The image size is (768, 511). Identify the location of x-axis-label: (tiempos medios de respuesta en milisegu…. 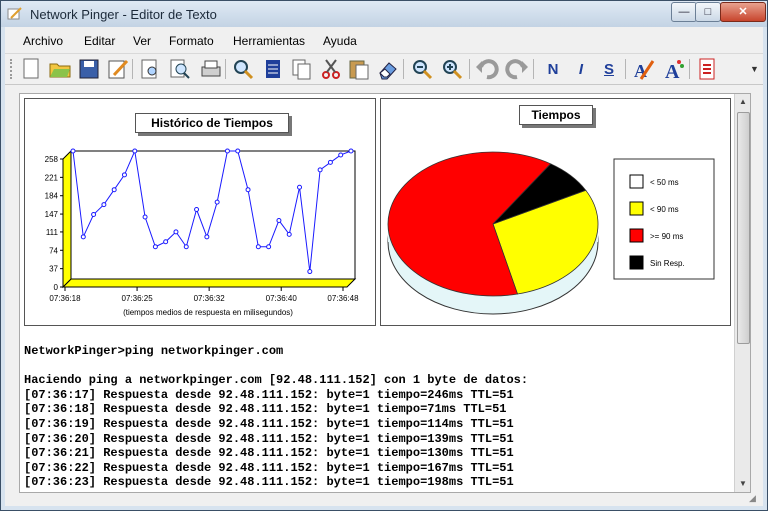
(208, 312).